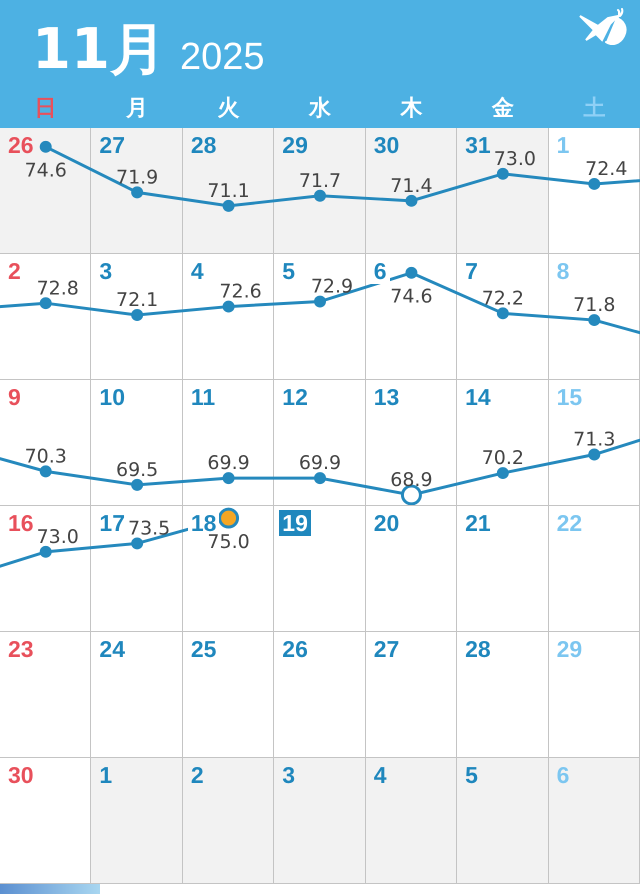  Describe the element at coordinates (240, 291) in the screenshot. I see `weight-label: 72.6` at that location.